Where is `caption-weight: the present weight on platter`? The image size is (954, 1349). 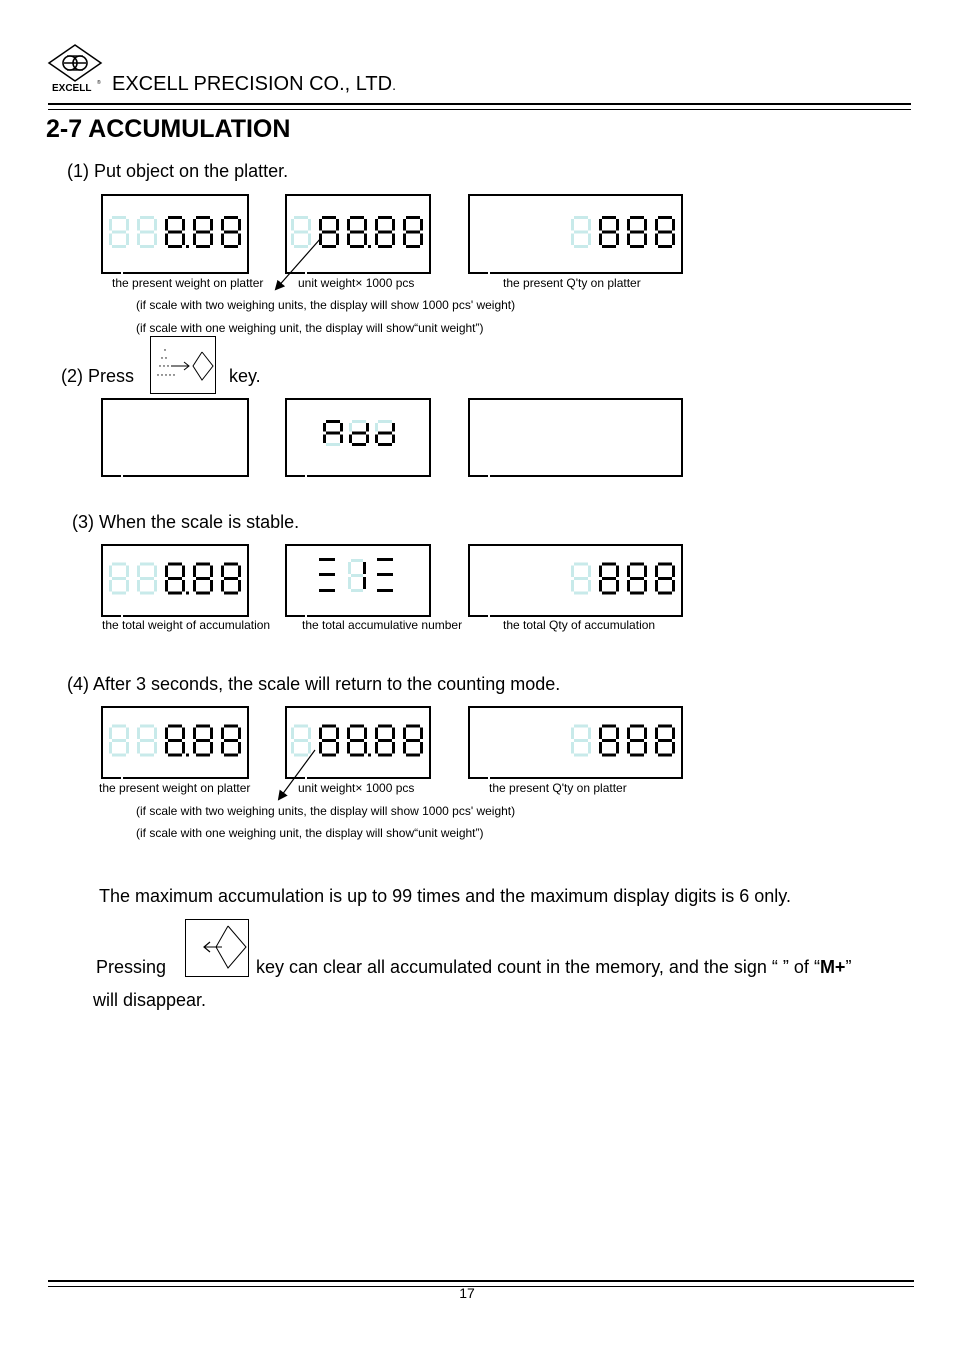 caption-weight: the present weight on platter is located at coordinates (175, 788).